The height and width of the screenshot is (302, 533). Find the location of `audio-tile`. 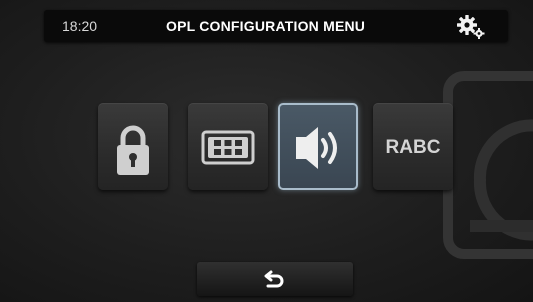

audio-tile is located at coordinates (318, 146).